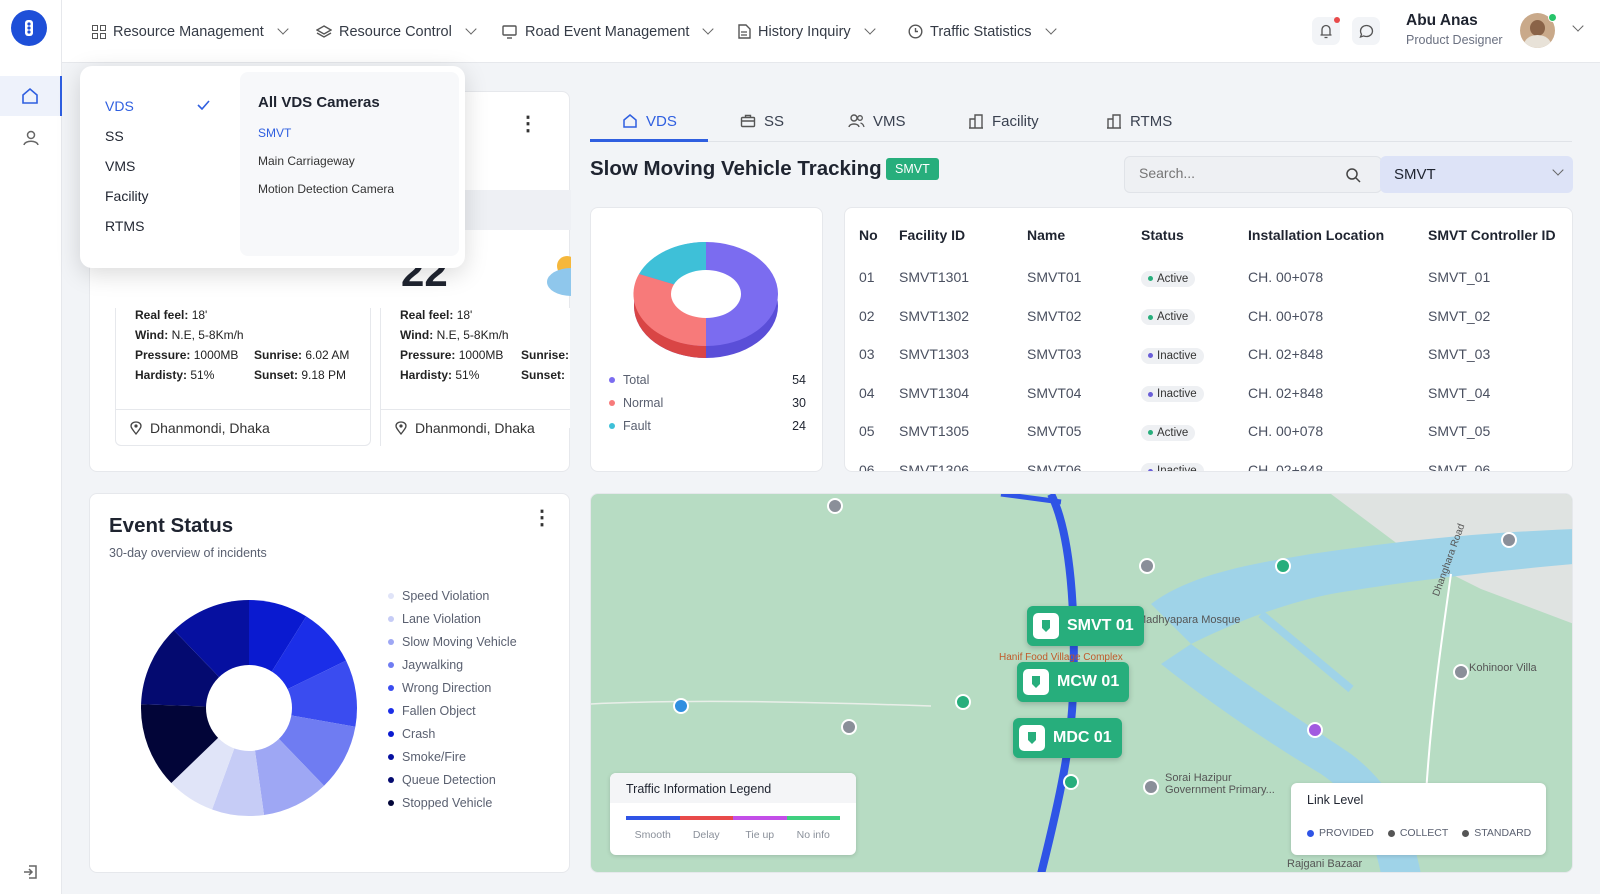 The image size is (1600, 894). What do you see at coordinates (867, 354) in the screenshot?
I see `table-cell: 03` at bounding box center [867, 354].